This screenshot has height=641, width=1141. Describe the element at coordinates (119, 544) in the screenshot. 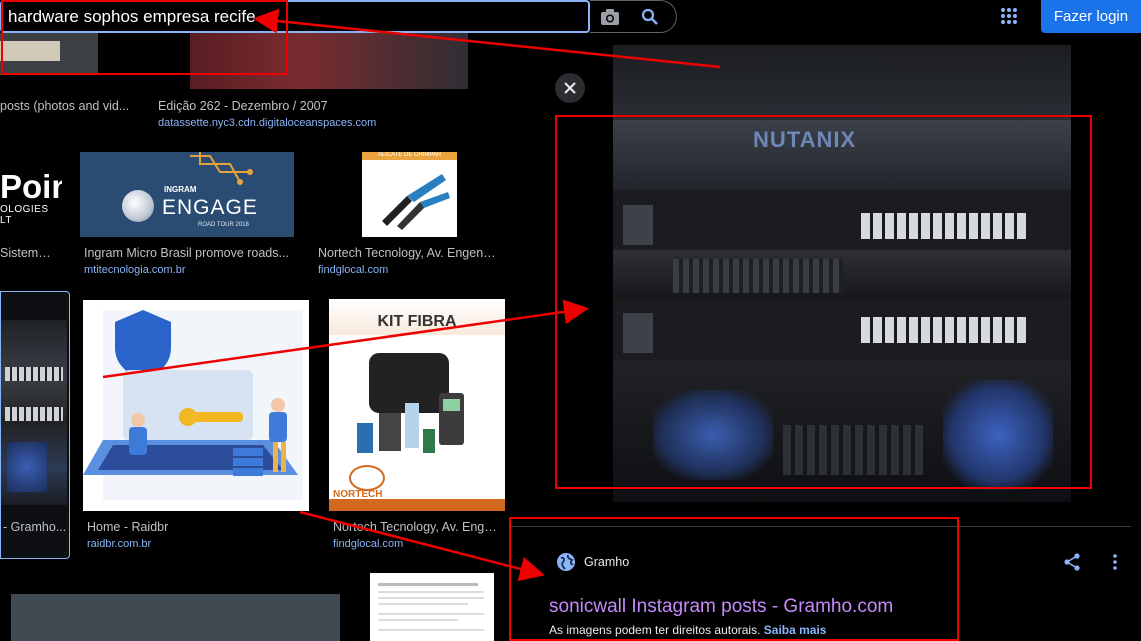

I see `result-domain: raidbr.com.br` at that location.